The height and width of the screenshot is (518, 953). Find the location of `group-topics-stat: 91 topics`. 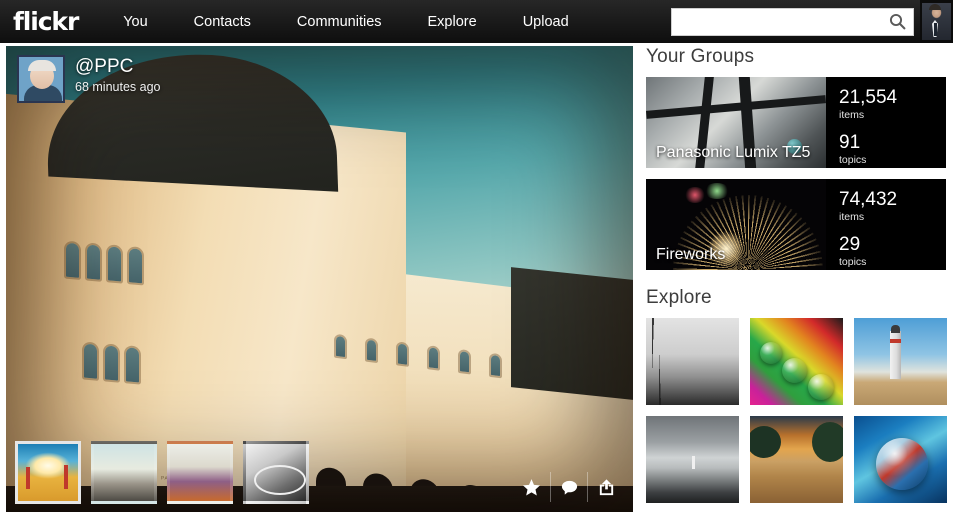

group-topics-stat: 91 topics is located at coordinates (892, 148).